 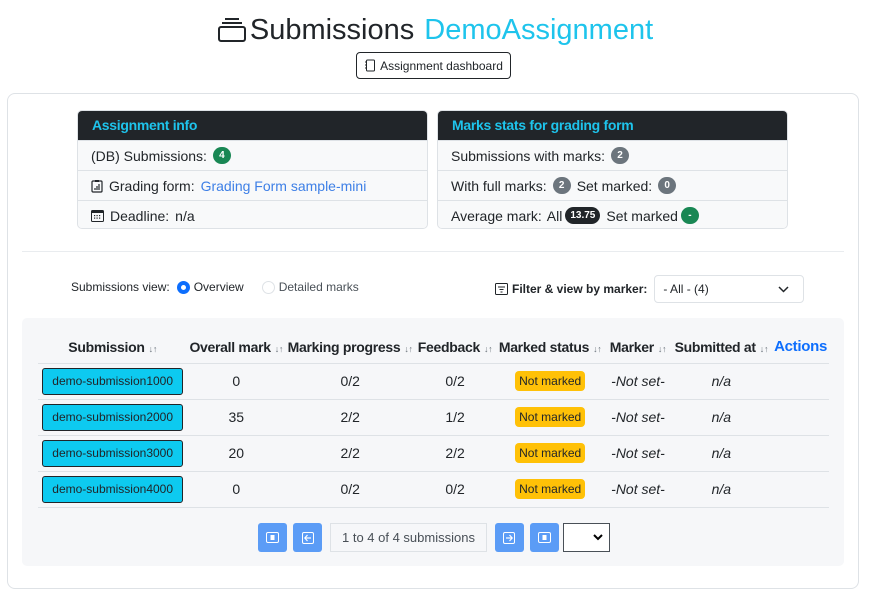 I want to click on feedback-cell: 2/2, so click(x=455, y=452).